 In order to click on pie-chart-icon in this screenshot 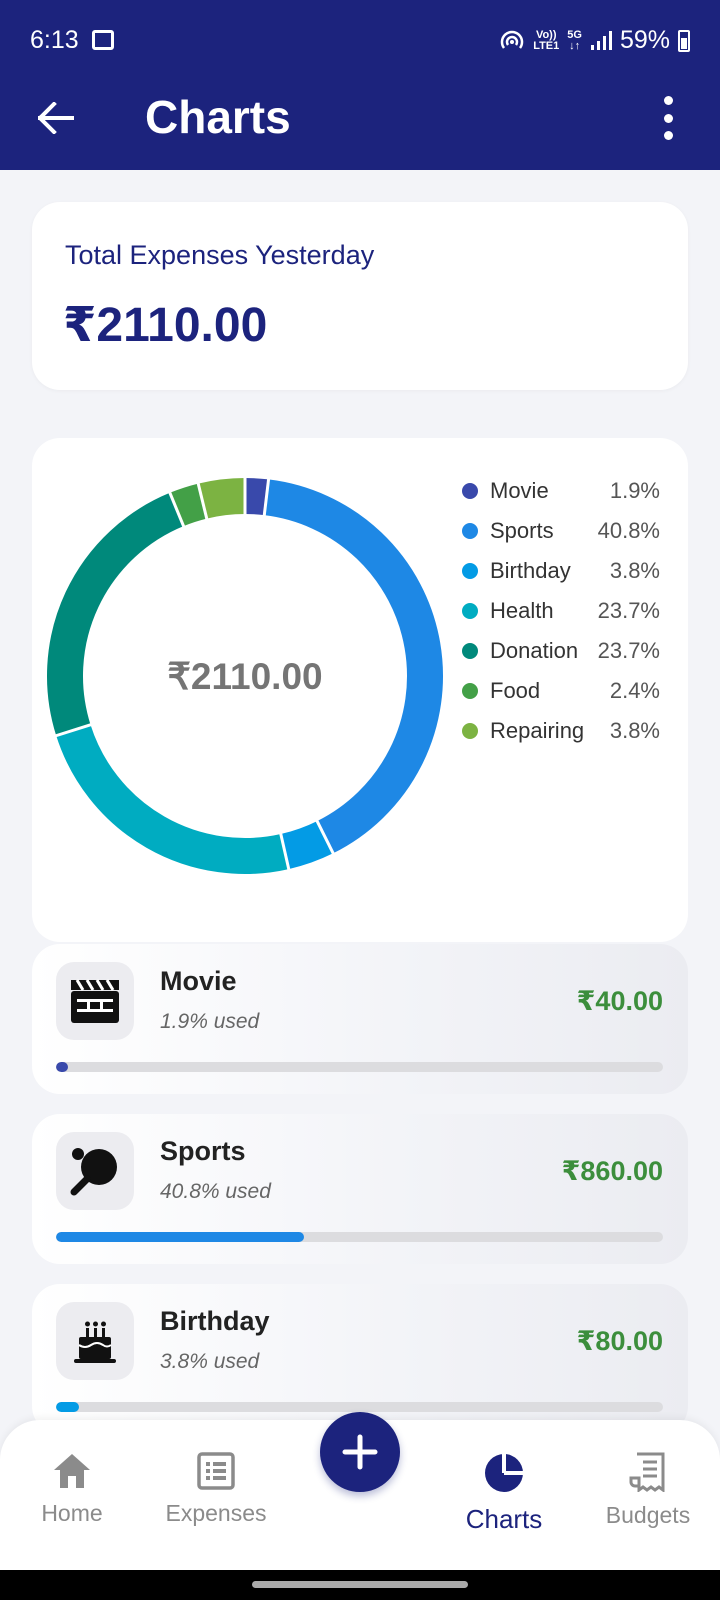, I will do `click(504, 1472)`.